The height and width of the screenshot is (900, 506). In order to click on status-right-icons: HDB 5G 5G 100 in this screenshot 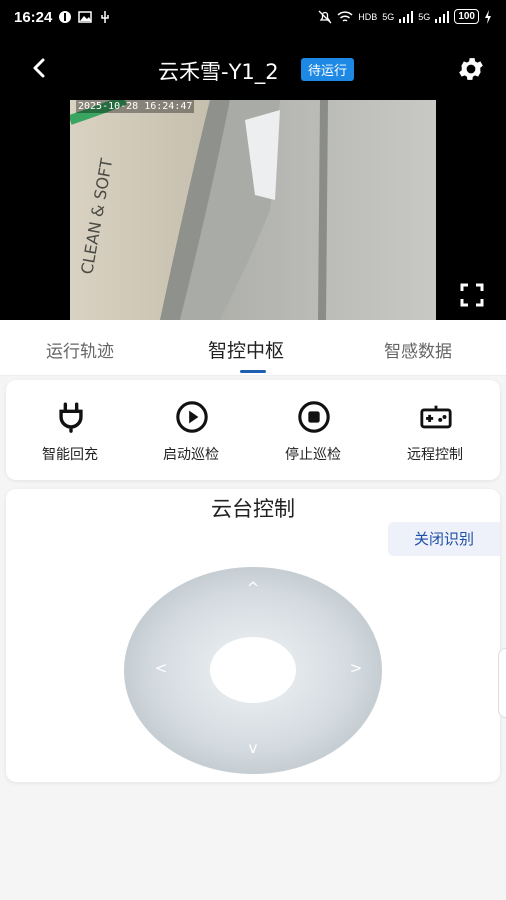, I will do `click(405, 16)`.